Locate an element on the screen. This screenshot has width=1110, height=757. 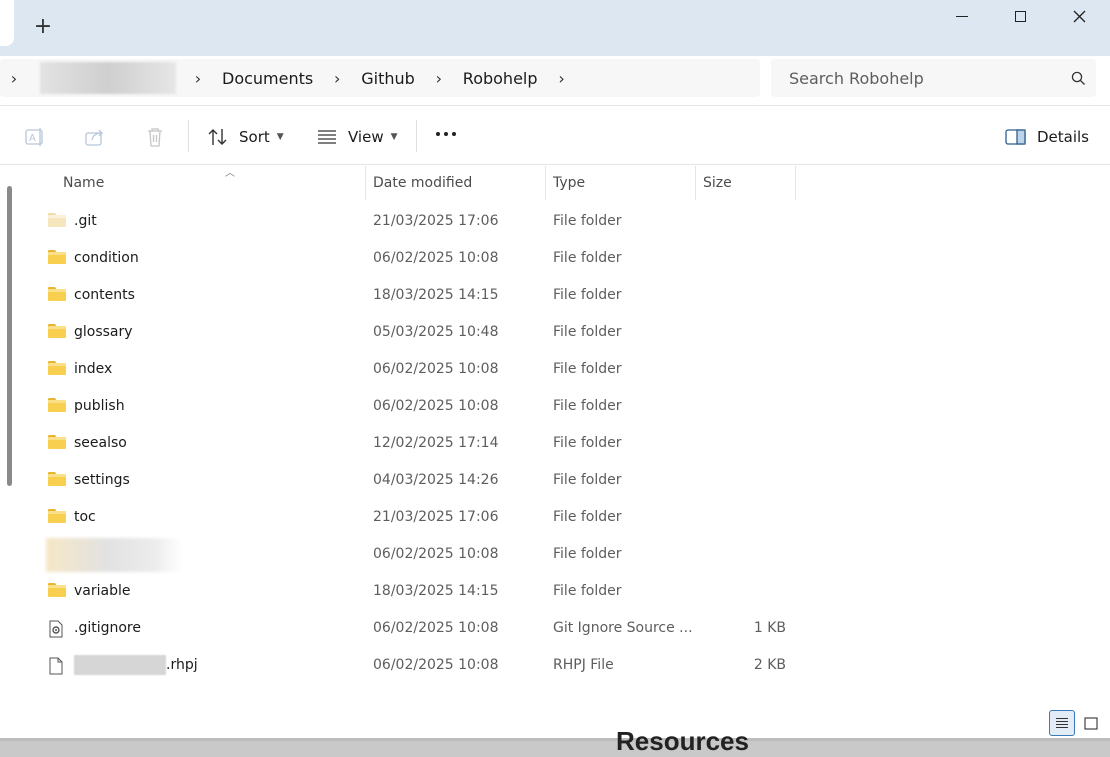
minimize-button is located at coordinates (962, 16).